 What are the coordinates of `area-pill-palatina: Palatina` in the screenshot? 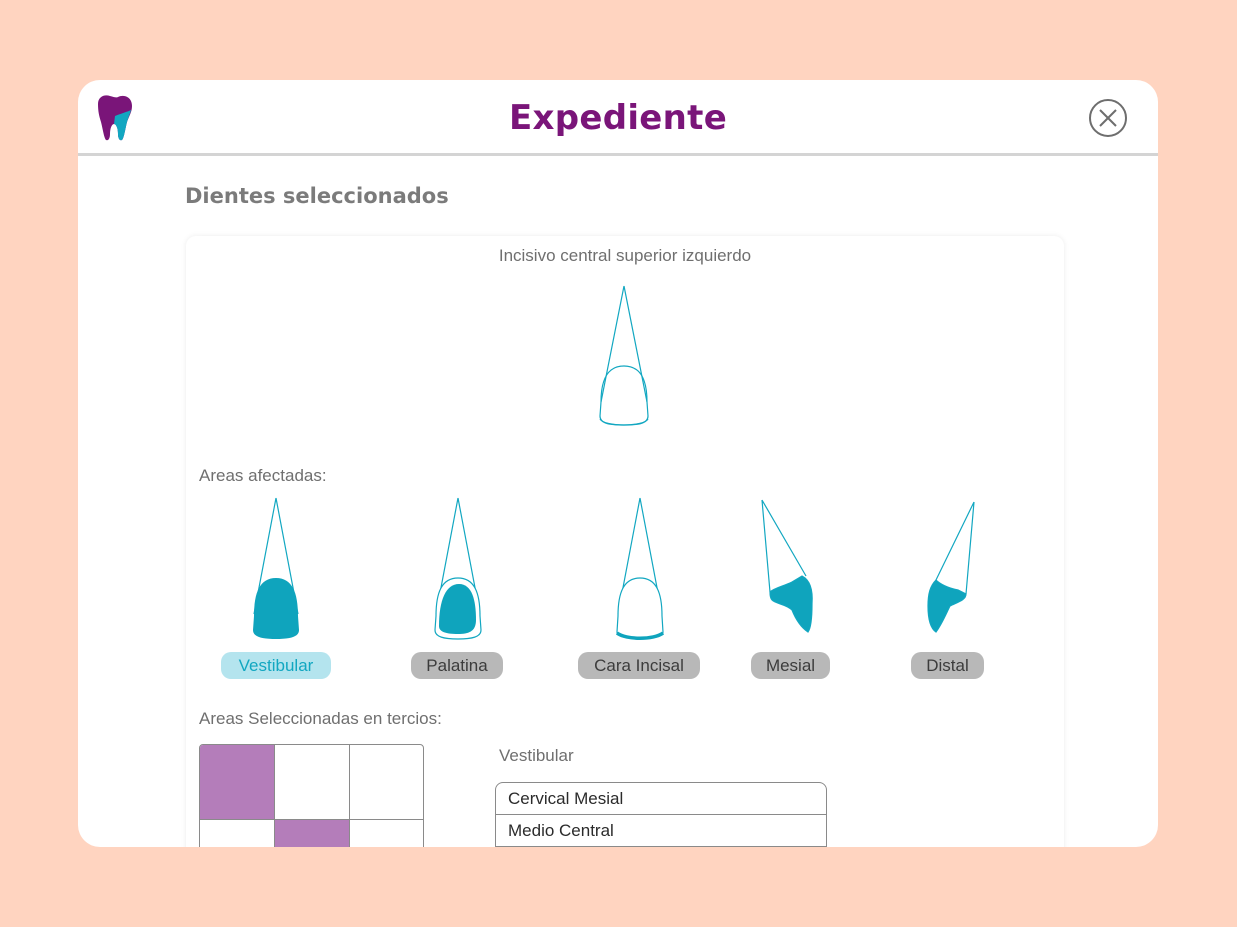 It's located at (457, 665).